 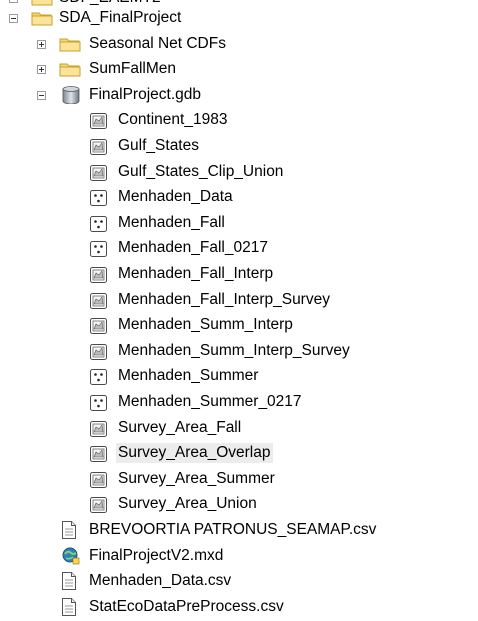 I want to click on tree-item-file: StatEcoDataPreProcess.csv, so click(x=239, y=608).